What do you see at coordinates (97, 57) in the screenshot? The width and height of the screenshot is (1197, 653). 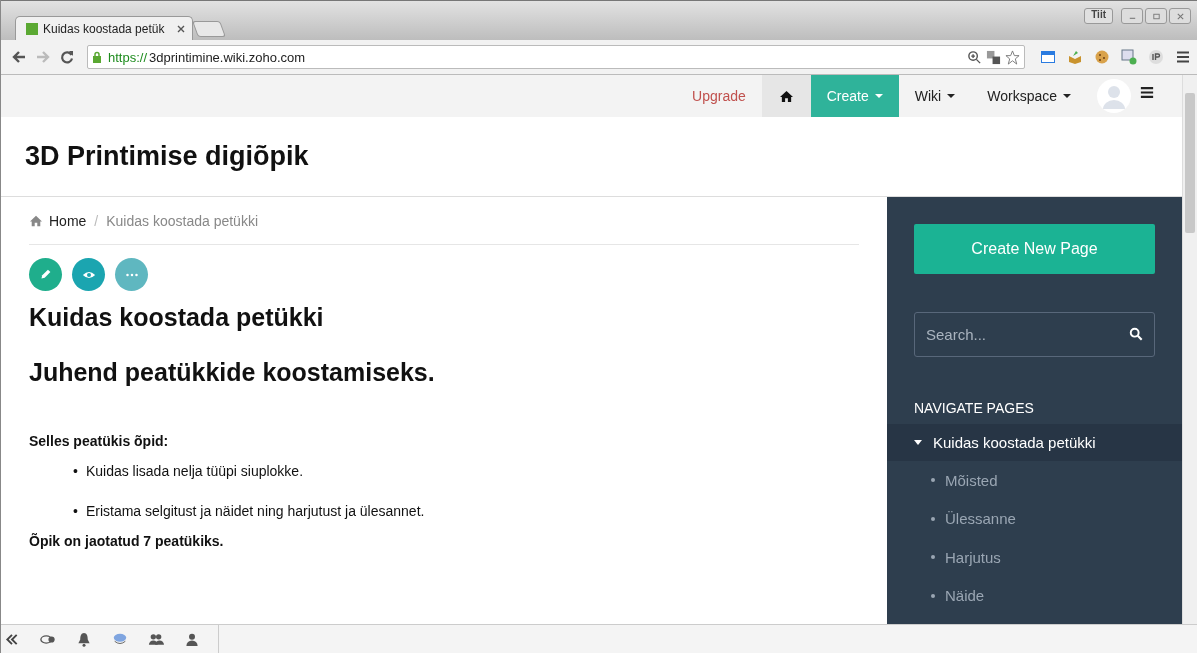 I see `lock-icon` at bounding box center [97, 57].